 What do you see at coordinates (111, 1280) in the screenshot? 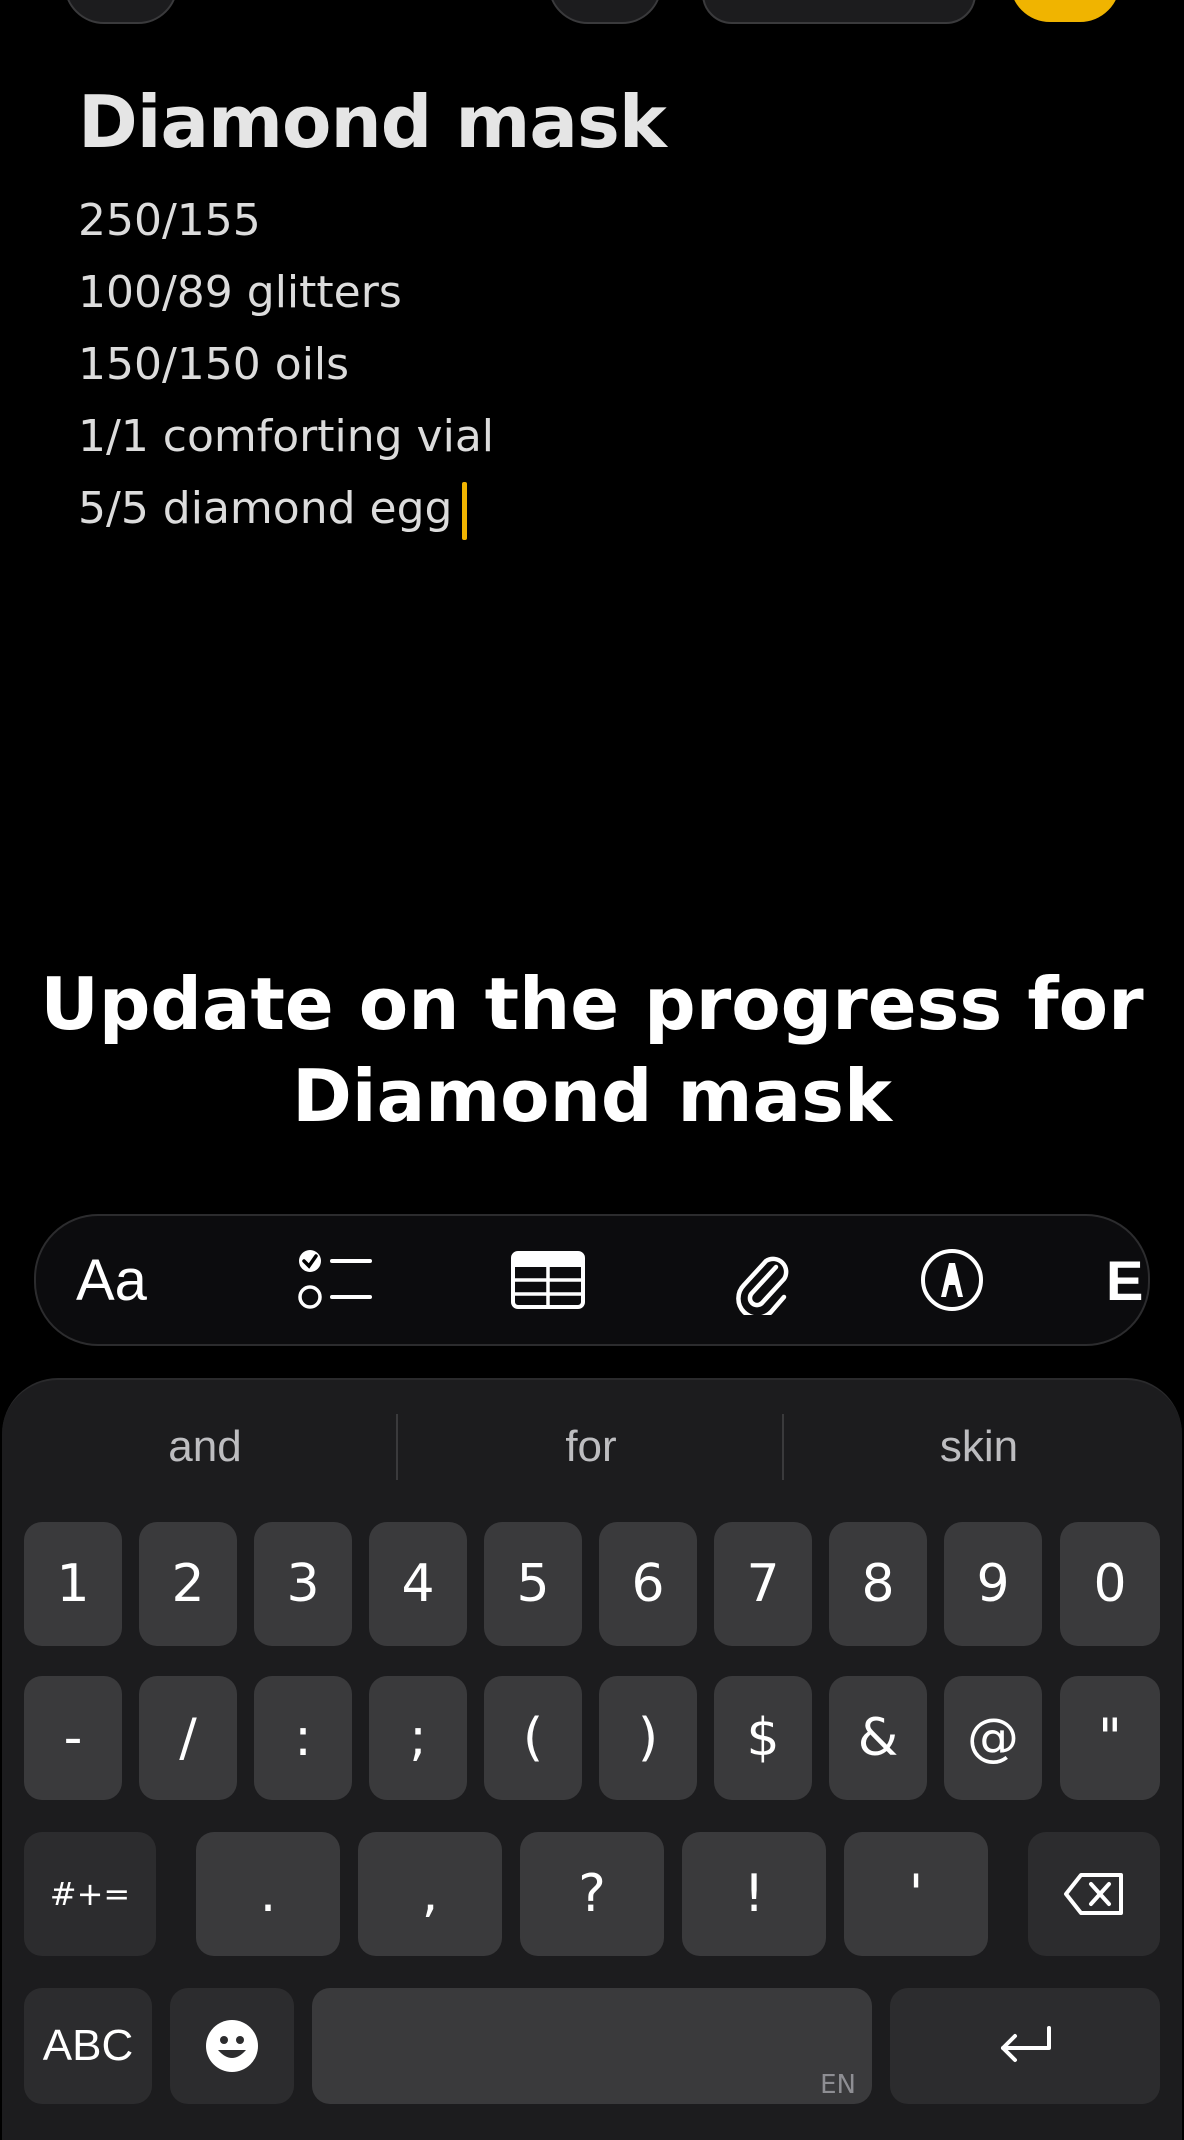
I see `text-style-button: Aa` at bounding box center [111, 1280].